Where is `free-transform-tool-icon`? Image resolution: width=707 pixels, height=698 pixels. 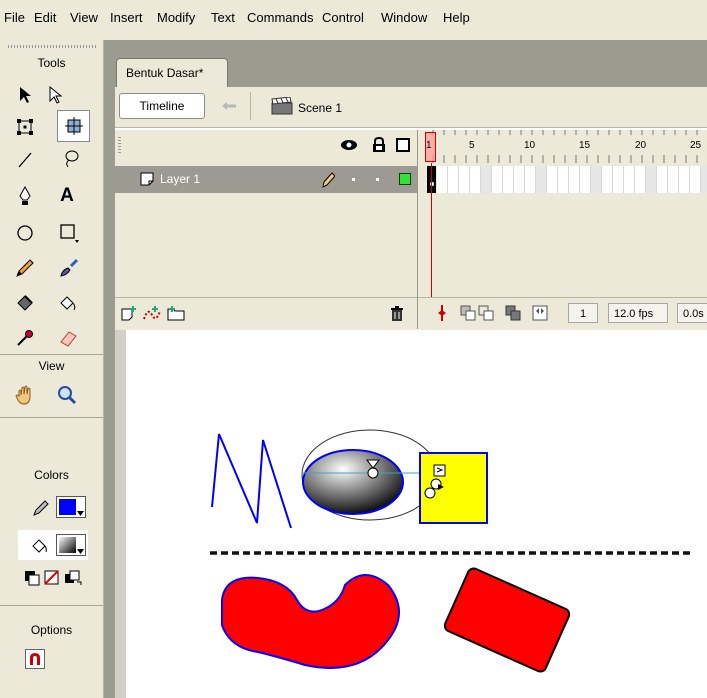 free-transform-tool-icon is located at coordinates (25, 127).